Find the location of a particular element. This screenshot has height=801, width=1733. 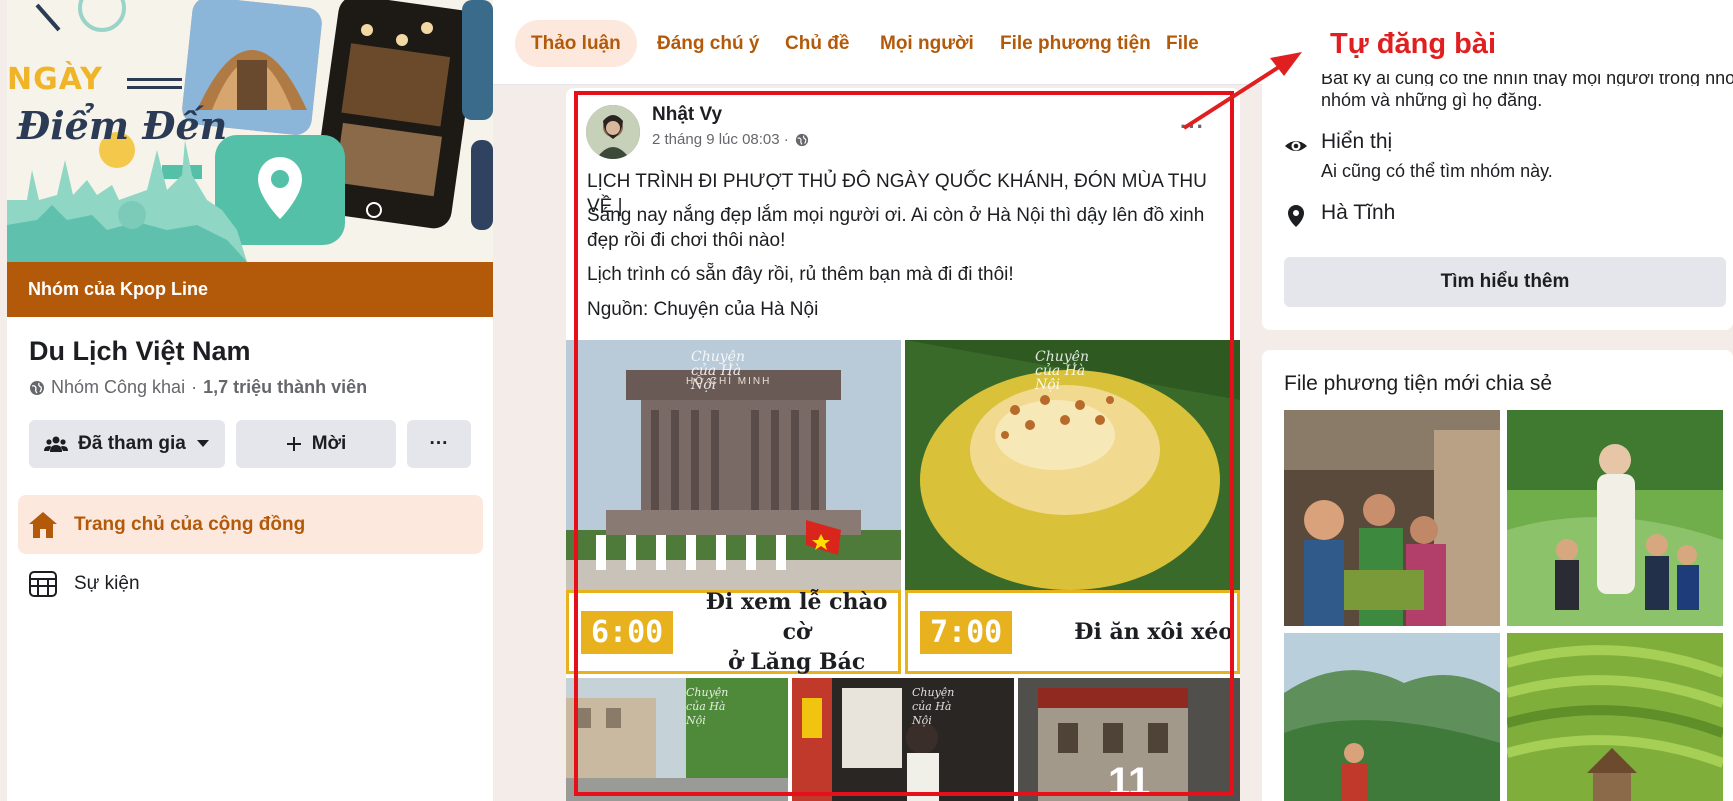

media-thumb-3-image is located at coordinates (1392, 717).